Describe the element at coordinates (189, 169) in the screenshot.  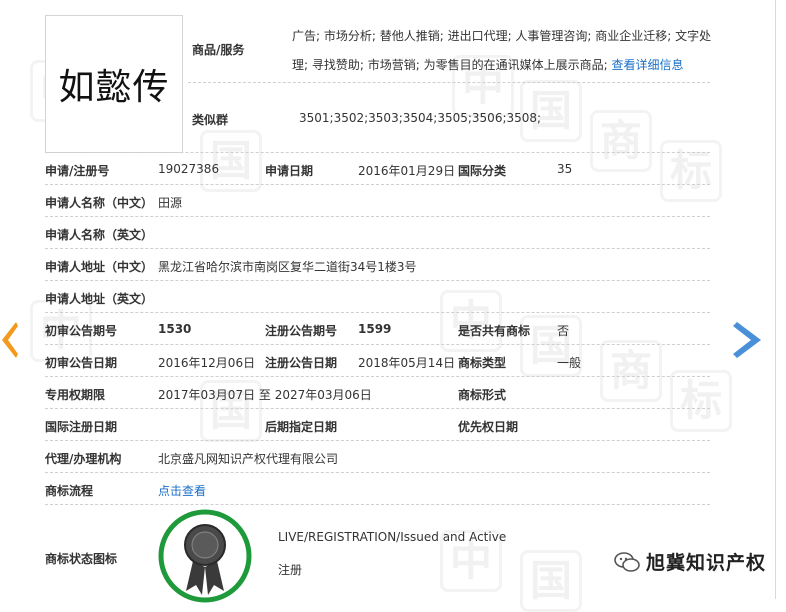
I see `application-number-value: 19027386` at that location.